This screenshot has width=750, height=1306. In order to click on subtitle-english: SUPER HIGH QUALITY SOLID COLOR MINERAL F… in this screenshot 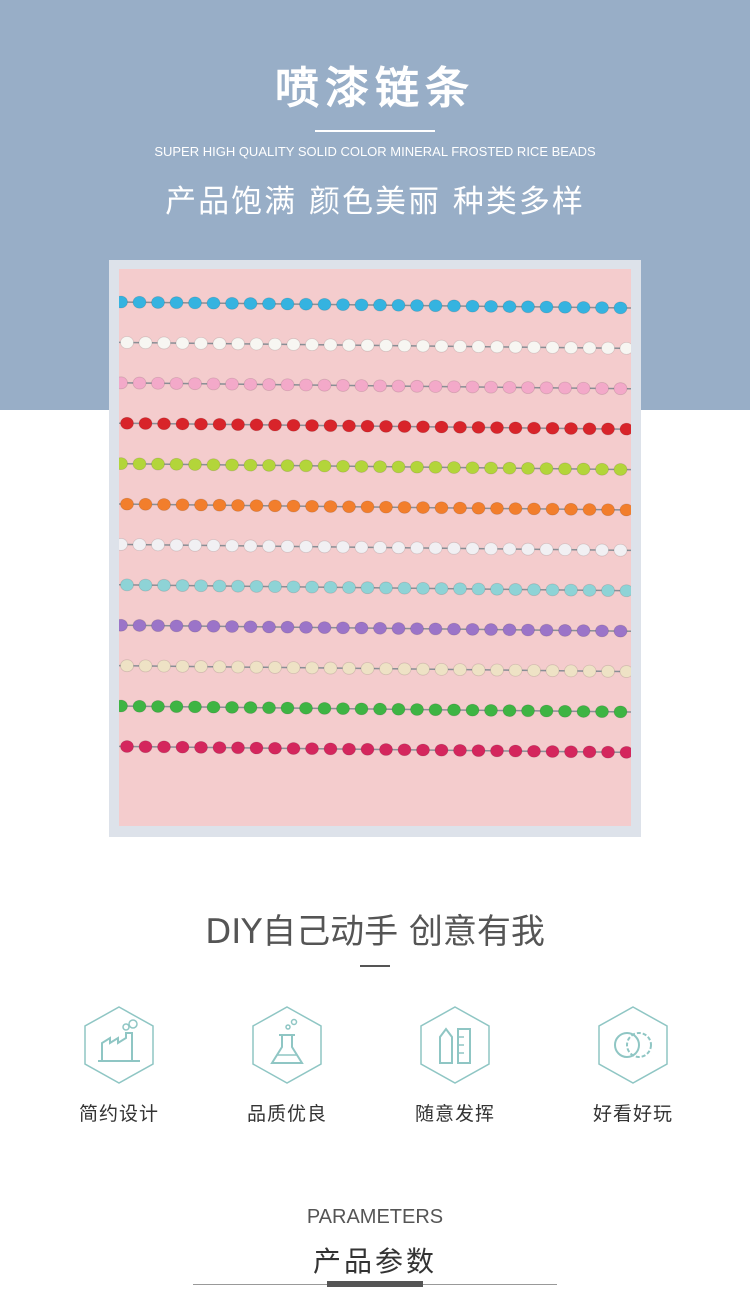, I will do `click(375, 151)`.